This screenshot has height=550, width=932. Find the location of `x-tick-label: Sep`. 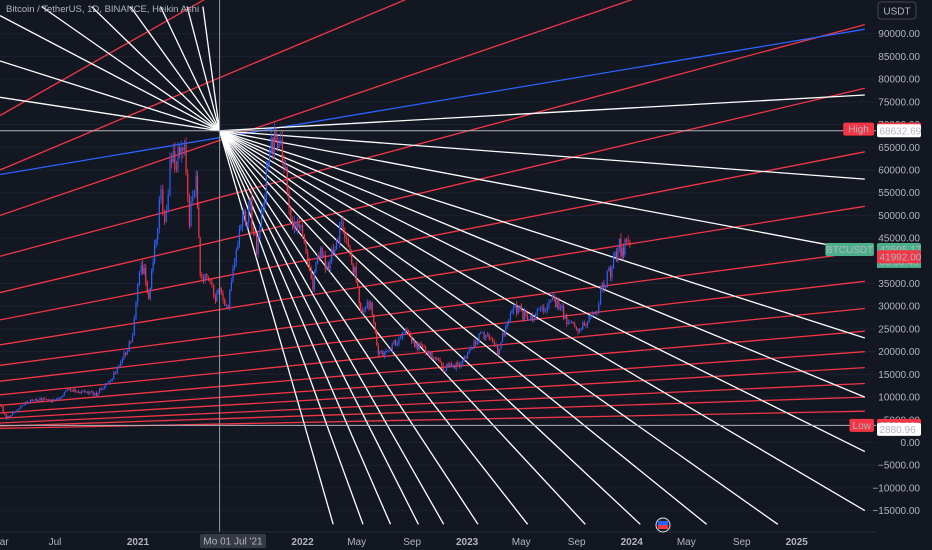

x-tick-label: Sep is located at coordinates (577, 542).